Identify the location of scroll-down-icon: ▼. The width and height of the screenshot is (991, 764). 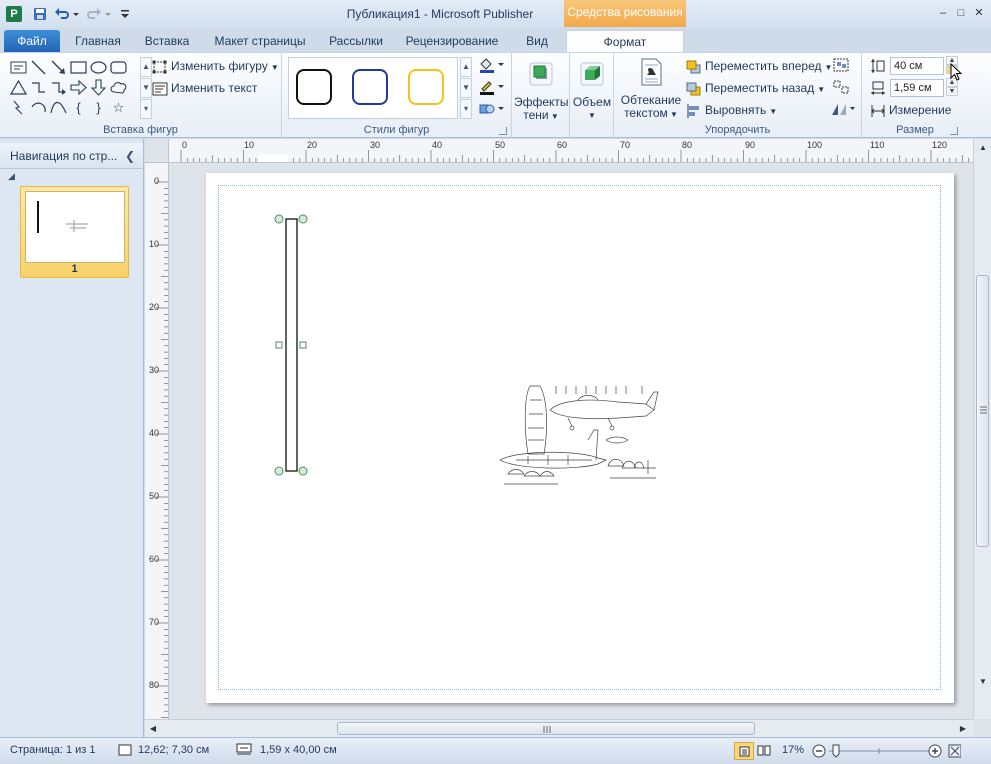
(983, 681).